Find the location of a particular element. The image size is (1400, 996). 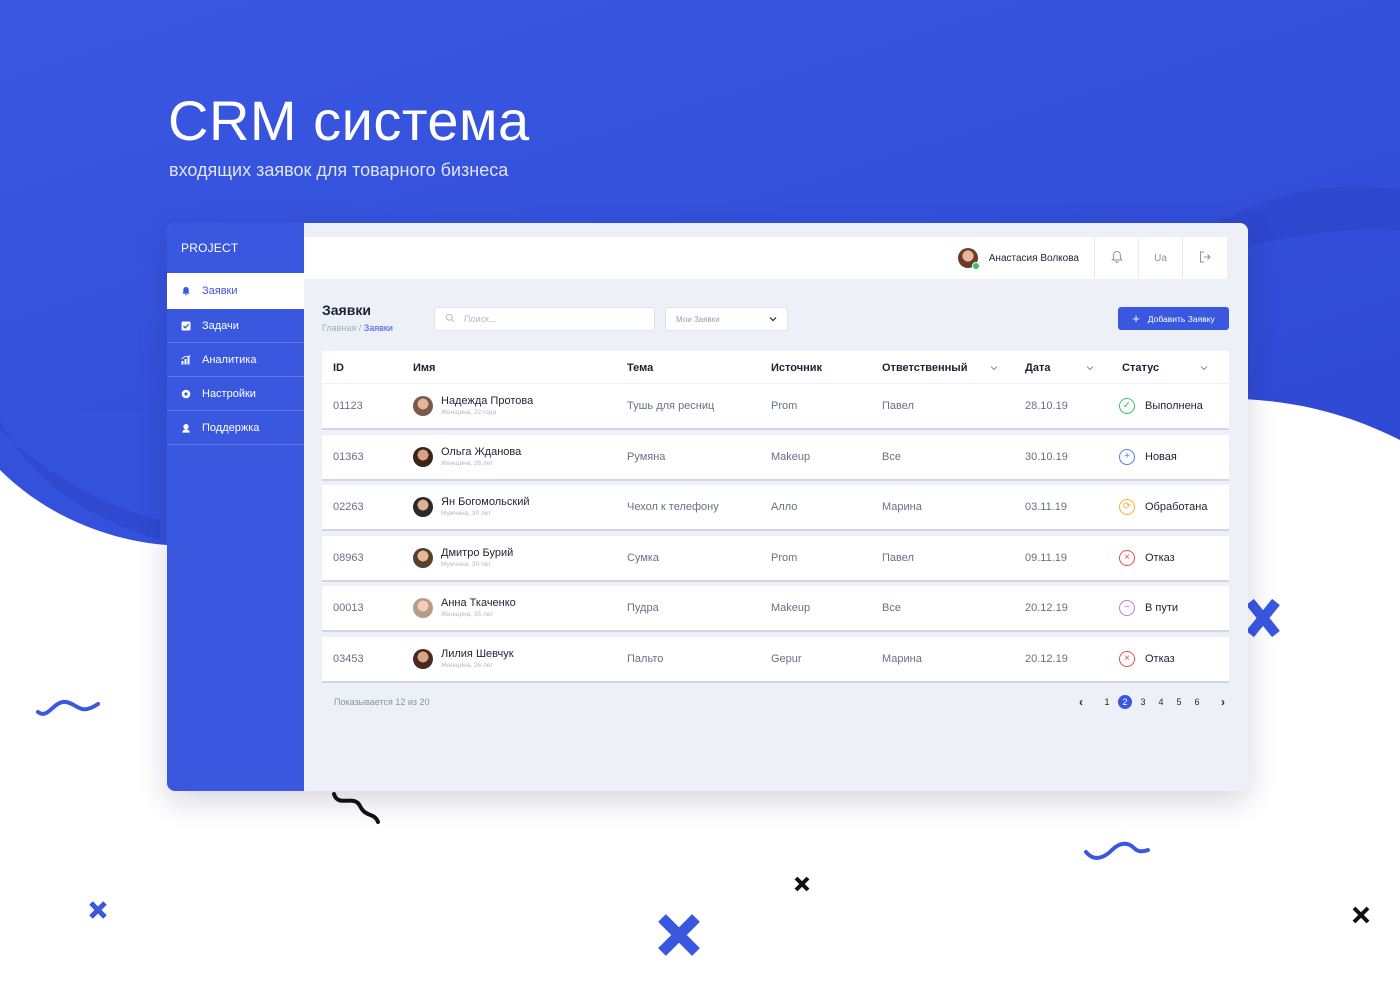

status-label: Обработана is located at coordinates (1176, 507).